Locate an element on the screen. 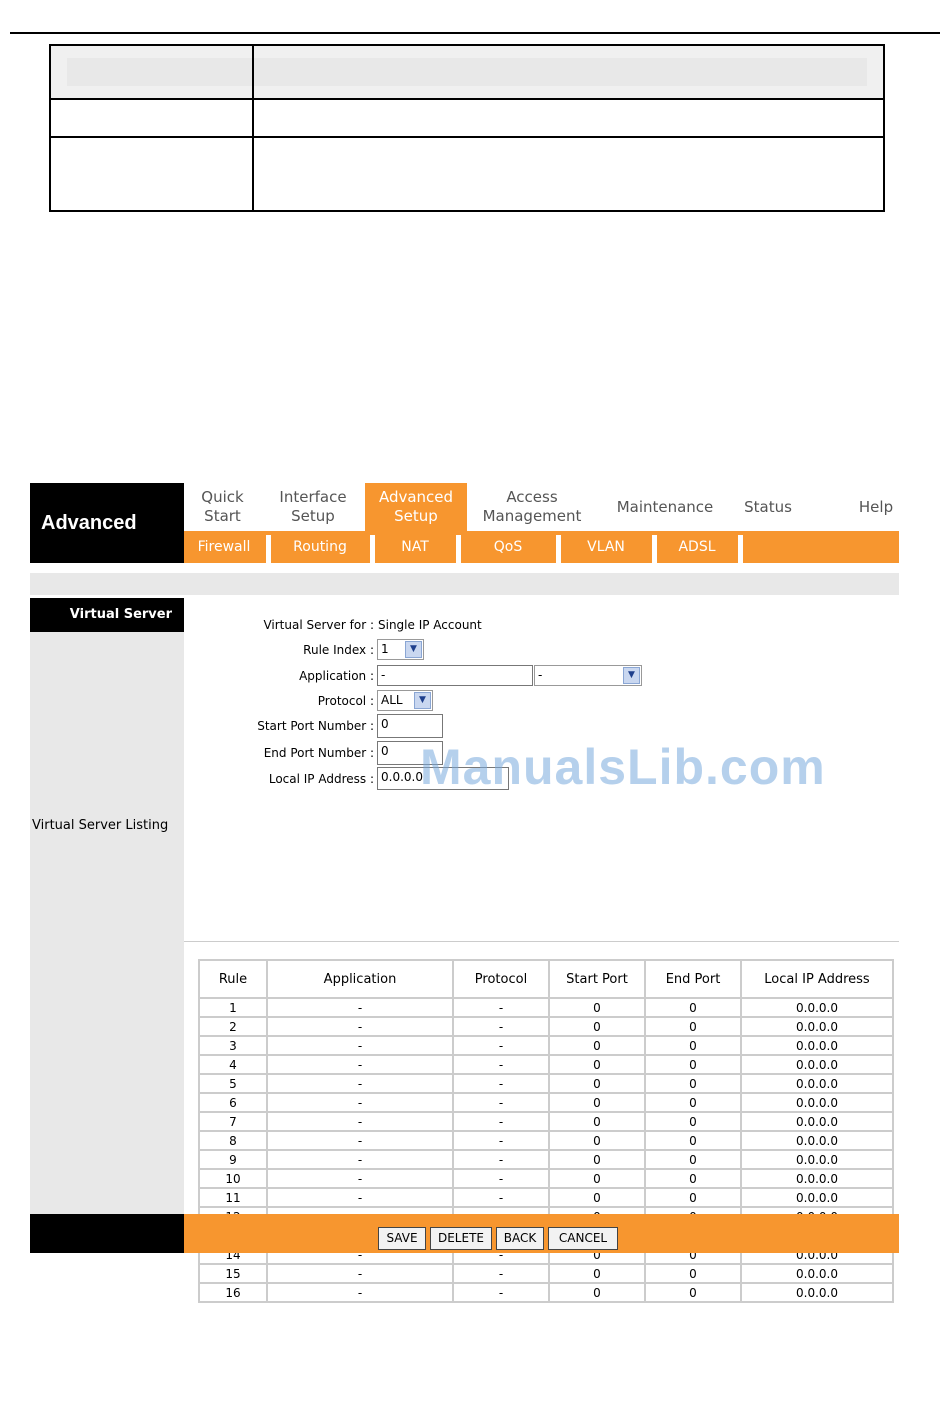  table-cell: 10 is located at coordinates (234, 1179).